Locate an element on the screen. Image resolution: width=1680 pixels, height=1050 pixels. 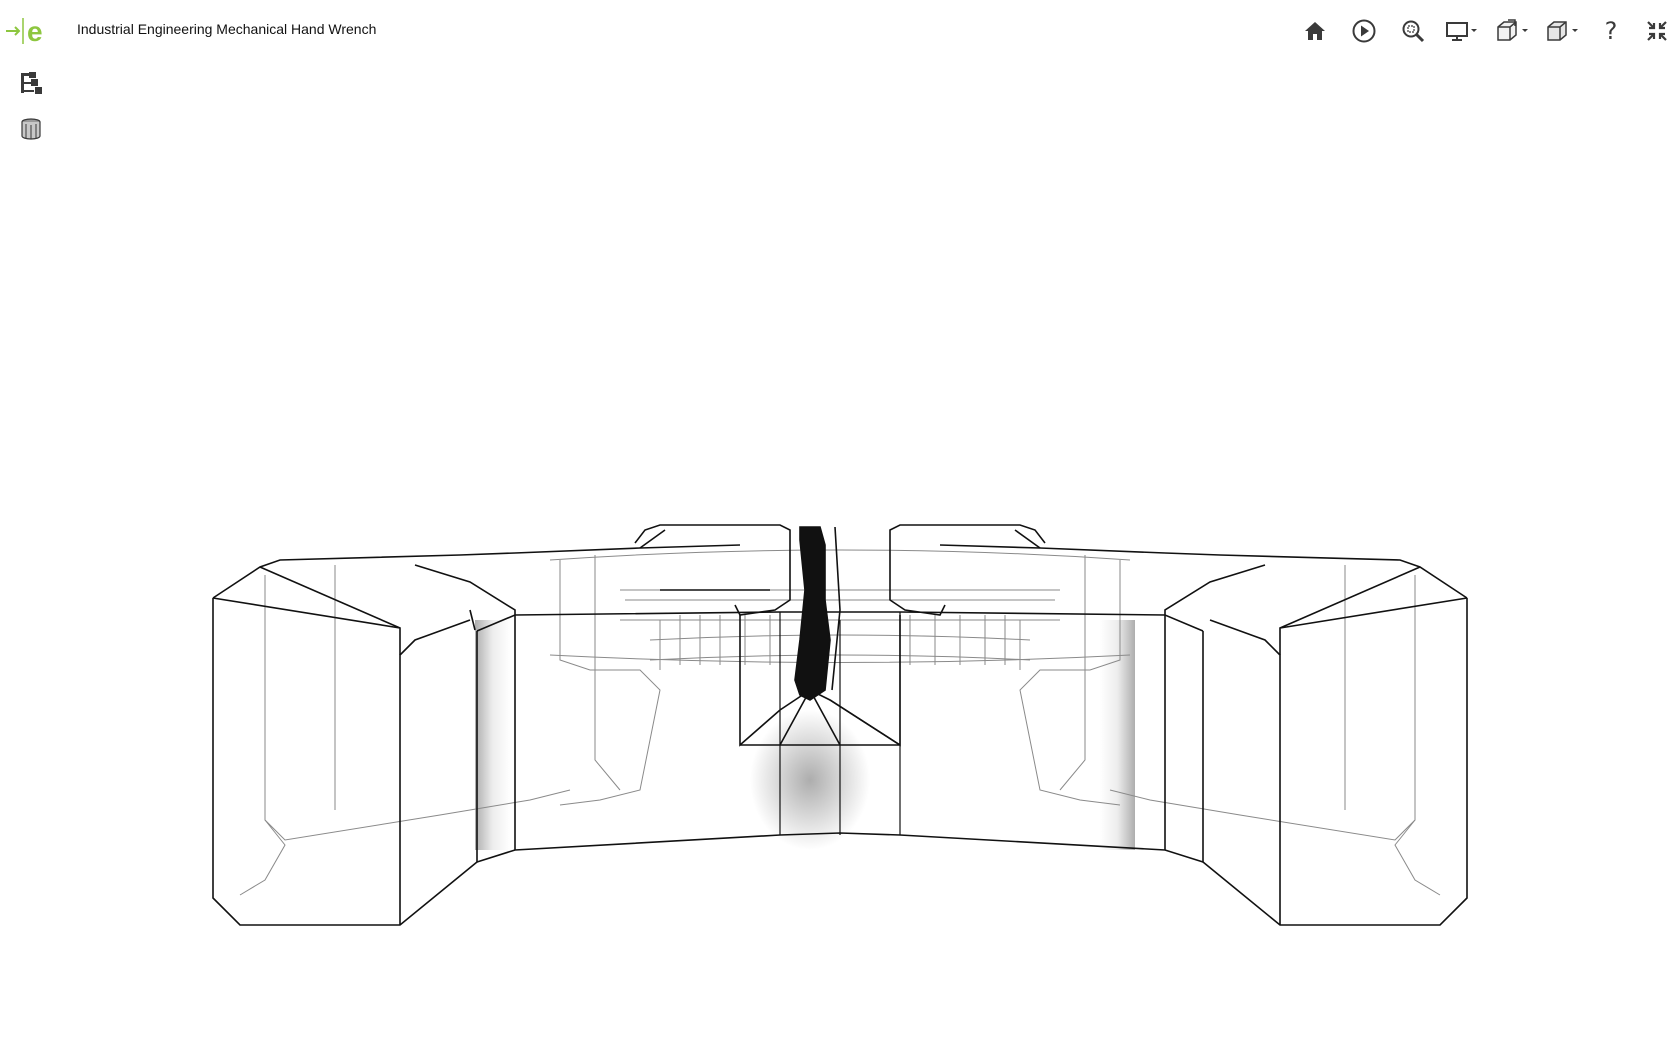
app-logo: e is located at coordinates (29, 30).